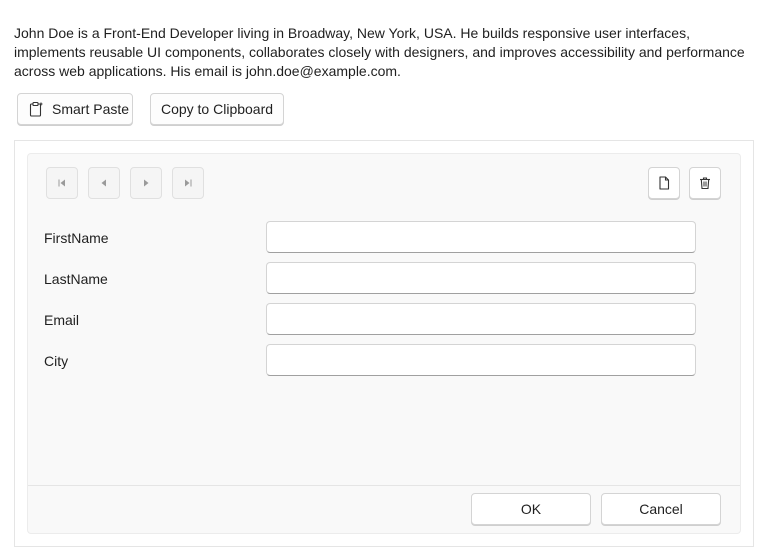 This screenshot has height=548, width=770. I want to click on cancel-label: Cancel, so click(661, 509).